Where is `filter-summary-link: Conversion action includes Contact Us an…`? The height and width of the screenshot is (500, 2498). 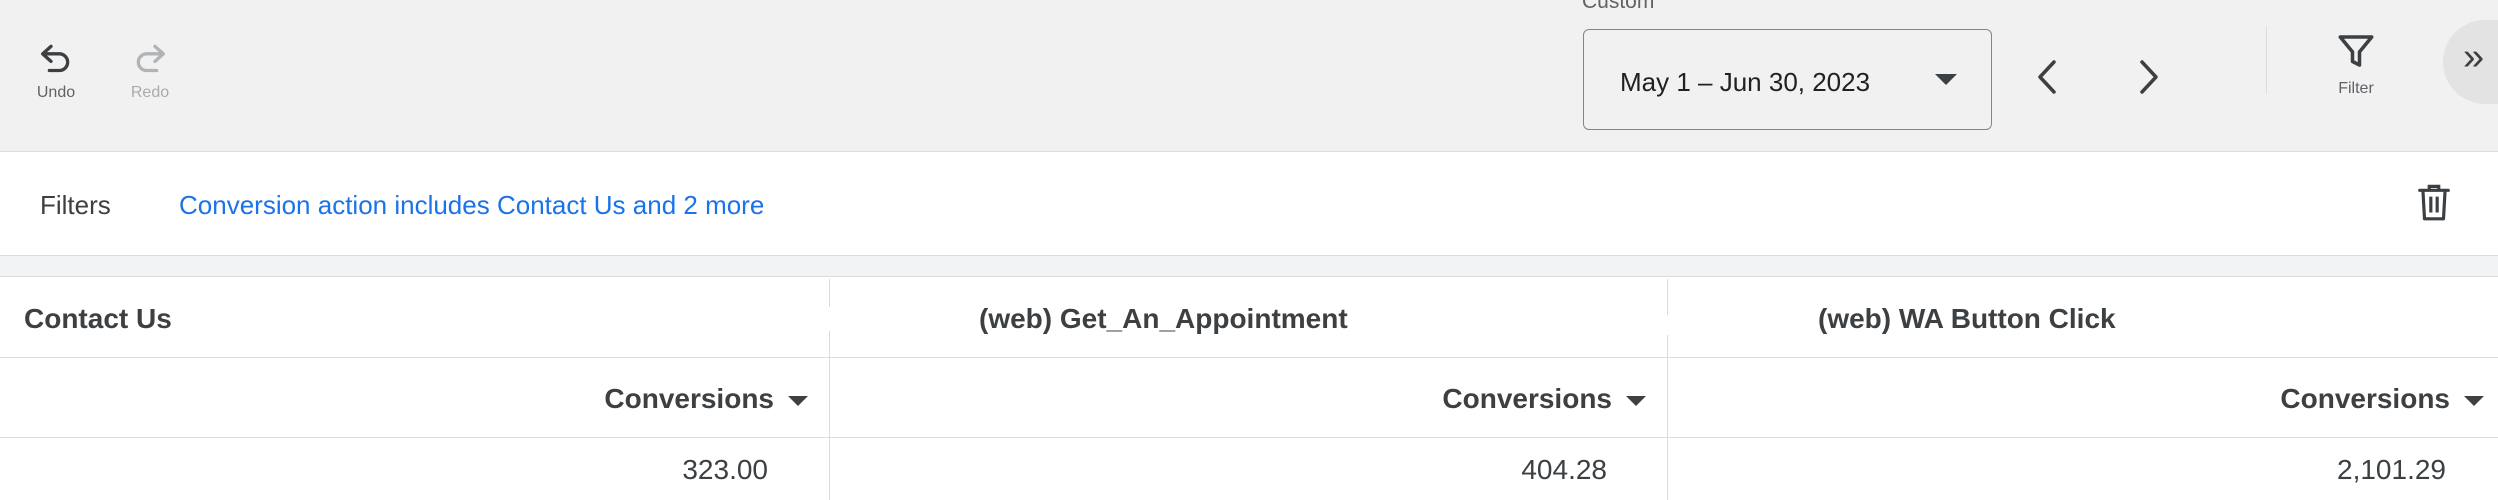
filter-summary-link: Conversion action includes Contact Us an… is located at coordinates (471, 205).